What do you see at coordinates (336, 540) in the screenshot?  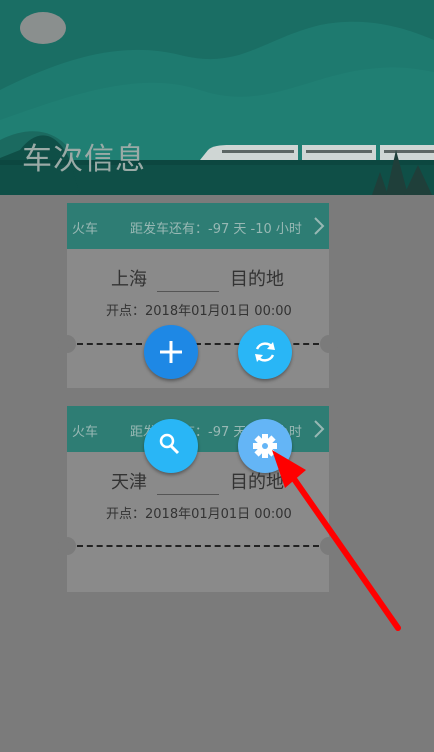 I see `red-arrow-pointer` at bounding box center [336, 540].